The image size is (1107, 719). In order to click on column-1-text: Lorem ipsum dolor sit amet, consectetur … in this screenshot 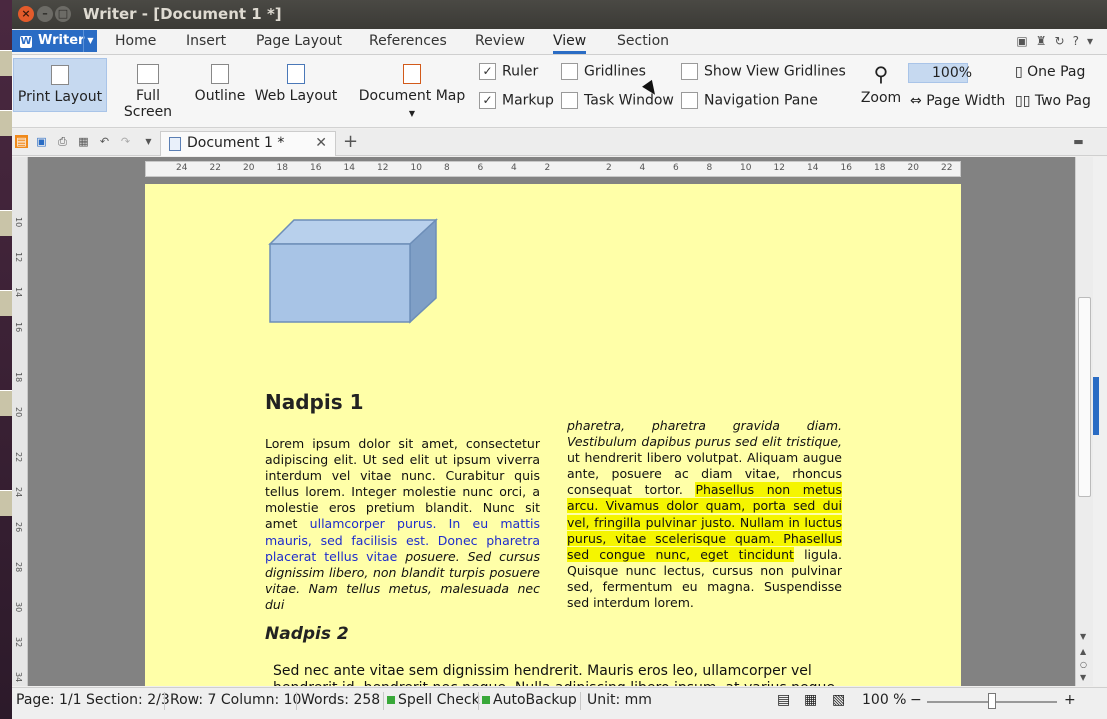, I will do `click(402, 524)`.